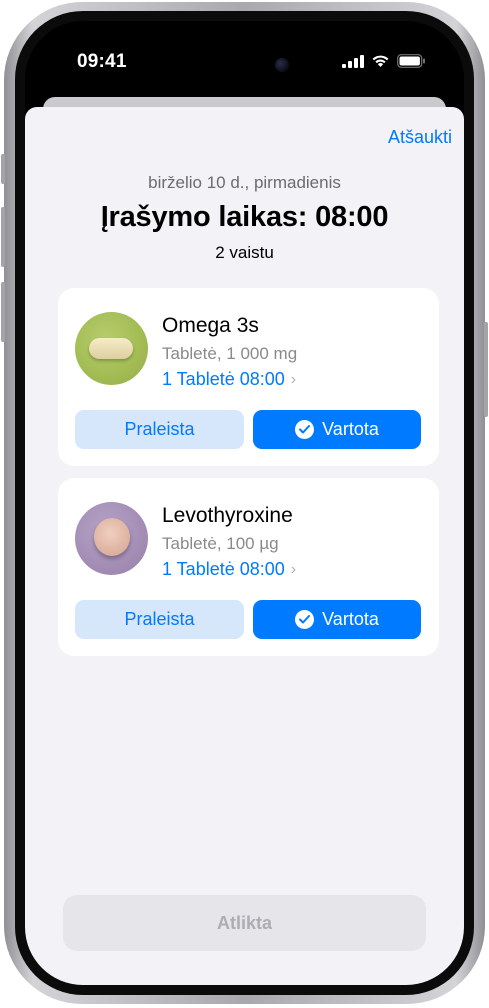 The width and height of the screenshot is (489, 1008). I want to click on page-title: Įrašymo laikas: 08:00, so click(244, 217).